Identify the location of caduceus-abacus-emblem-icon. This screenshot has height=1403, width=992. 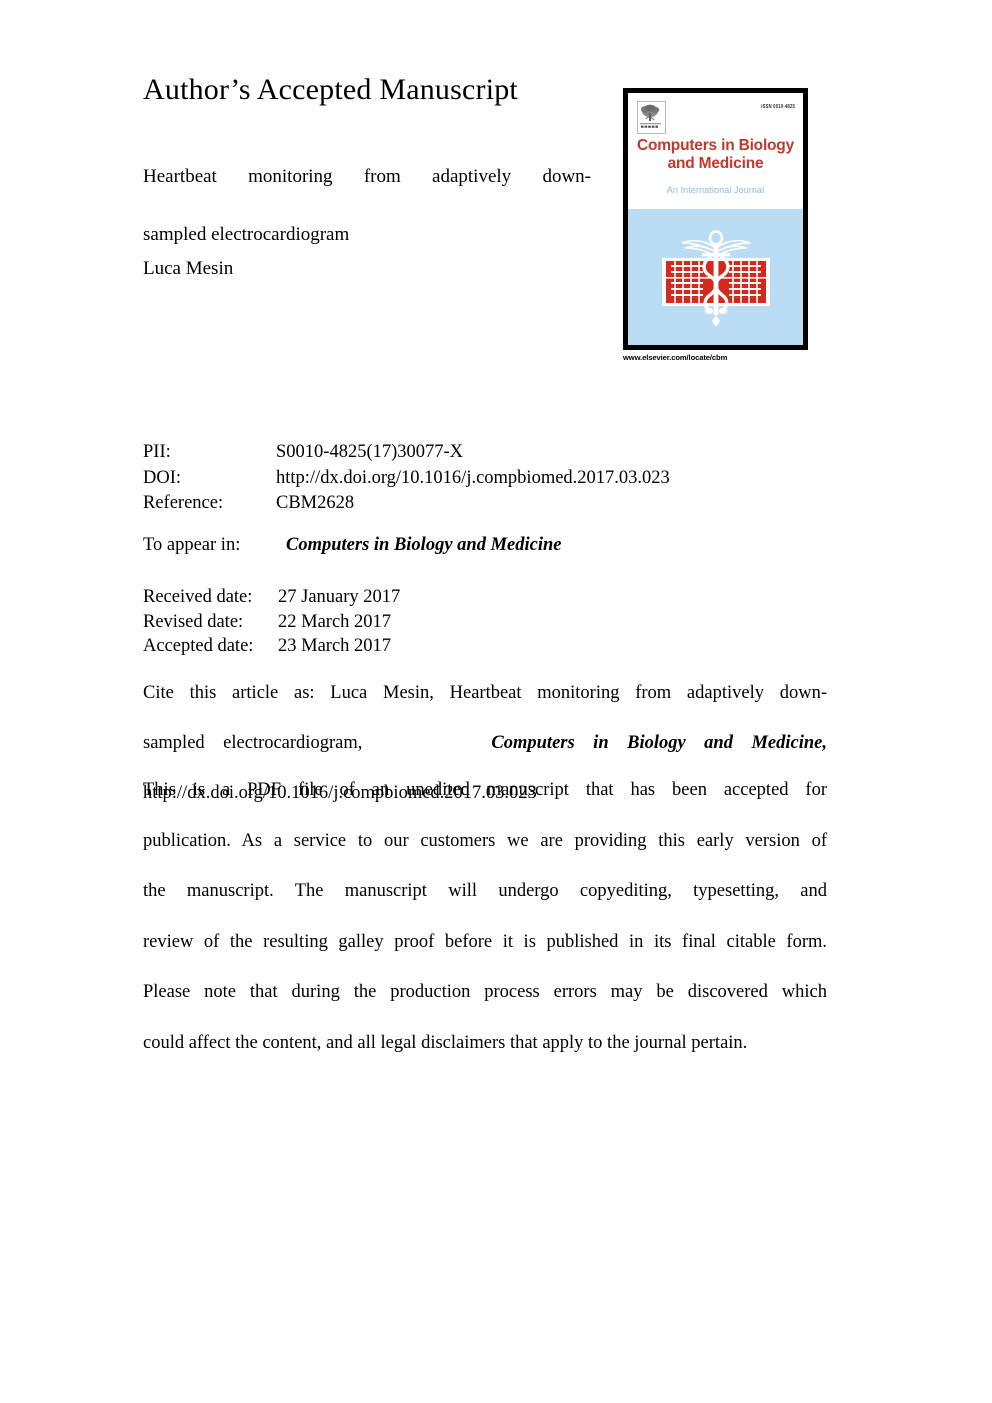
(715, 278).